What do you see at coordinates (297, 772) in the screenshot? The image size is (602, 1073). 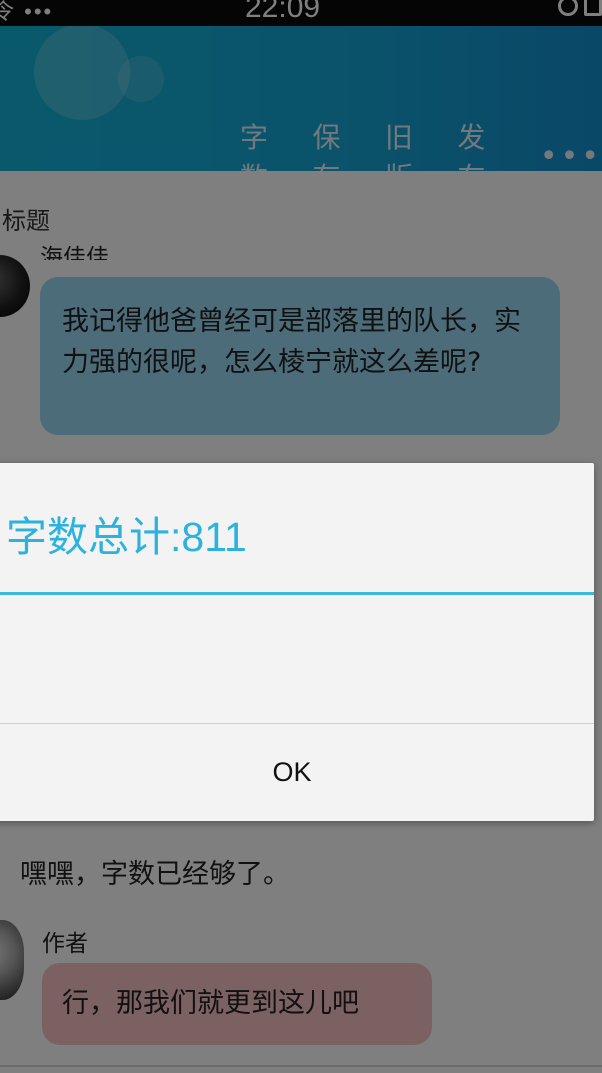 I see `ok-button: OK` at bounding box center [297, 772].